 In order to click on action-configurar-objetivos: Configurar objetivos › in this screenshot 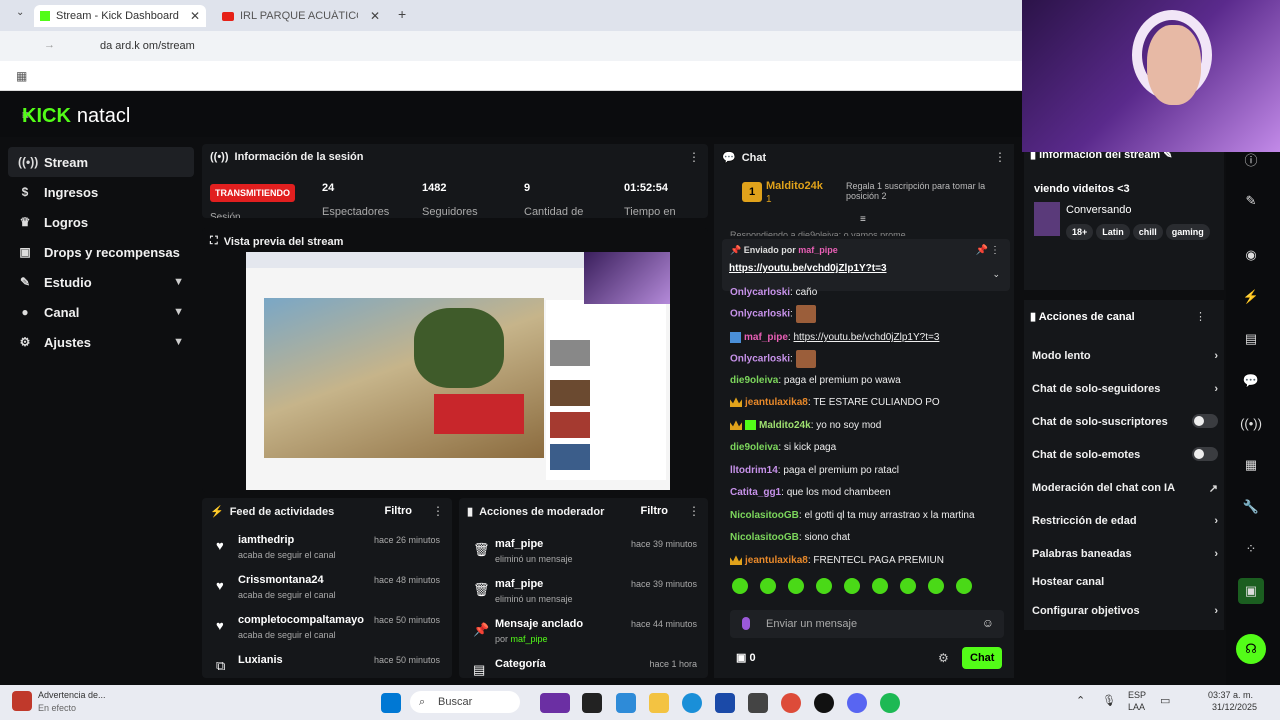, I will do `click(1125, 611)`.